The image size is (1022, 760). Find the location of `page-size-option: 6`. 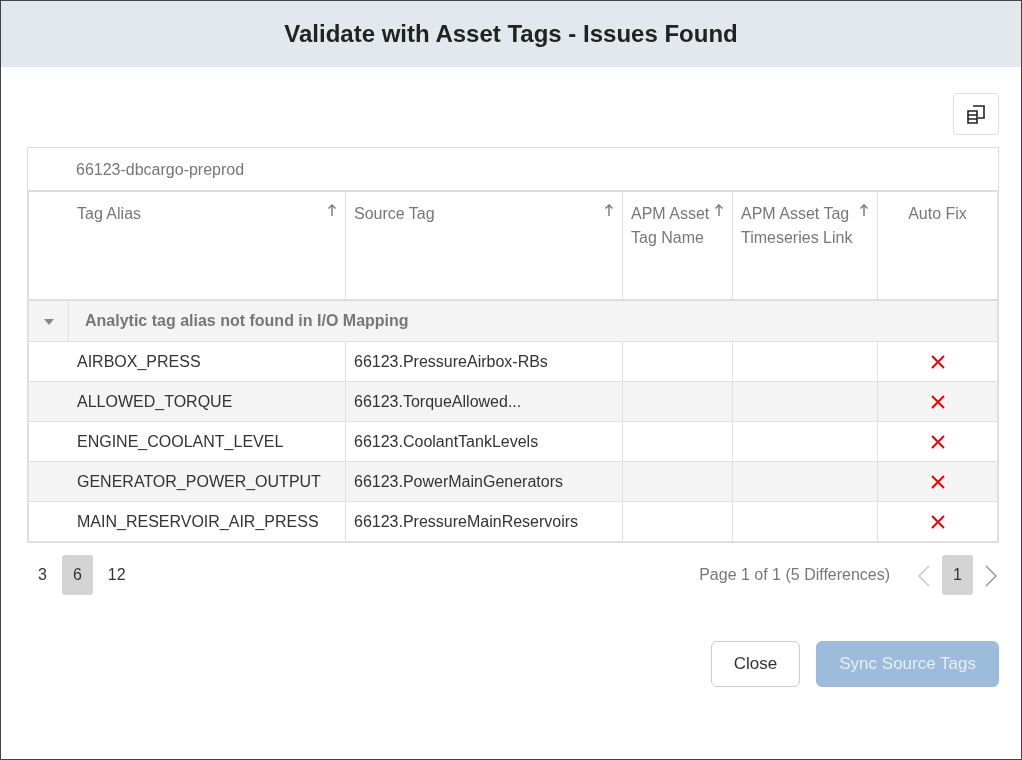

page-size-option: 6 is located at coordinates (77, 575).